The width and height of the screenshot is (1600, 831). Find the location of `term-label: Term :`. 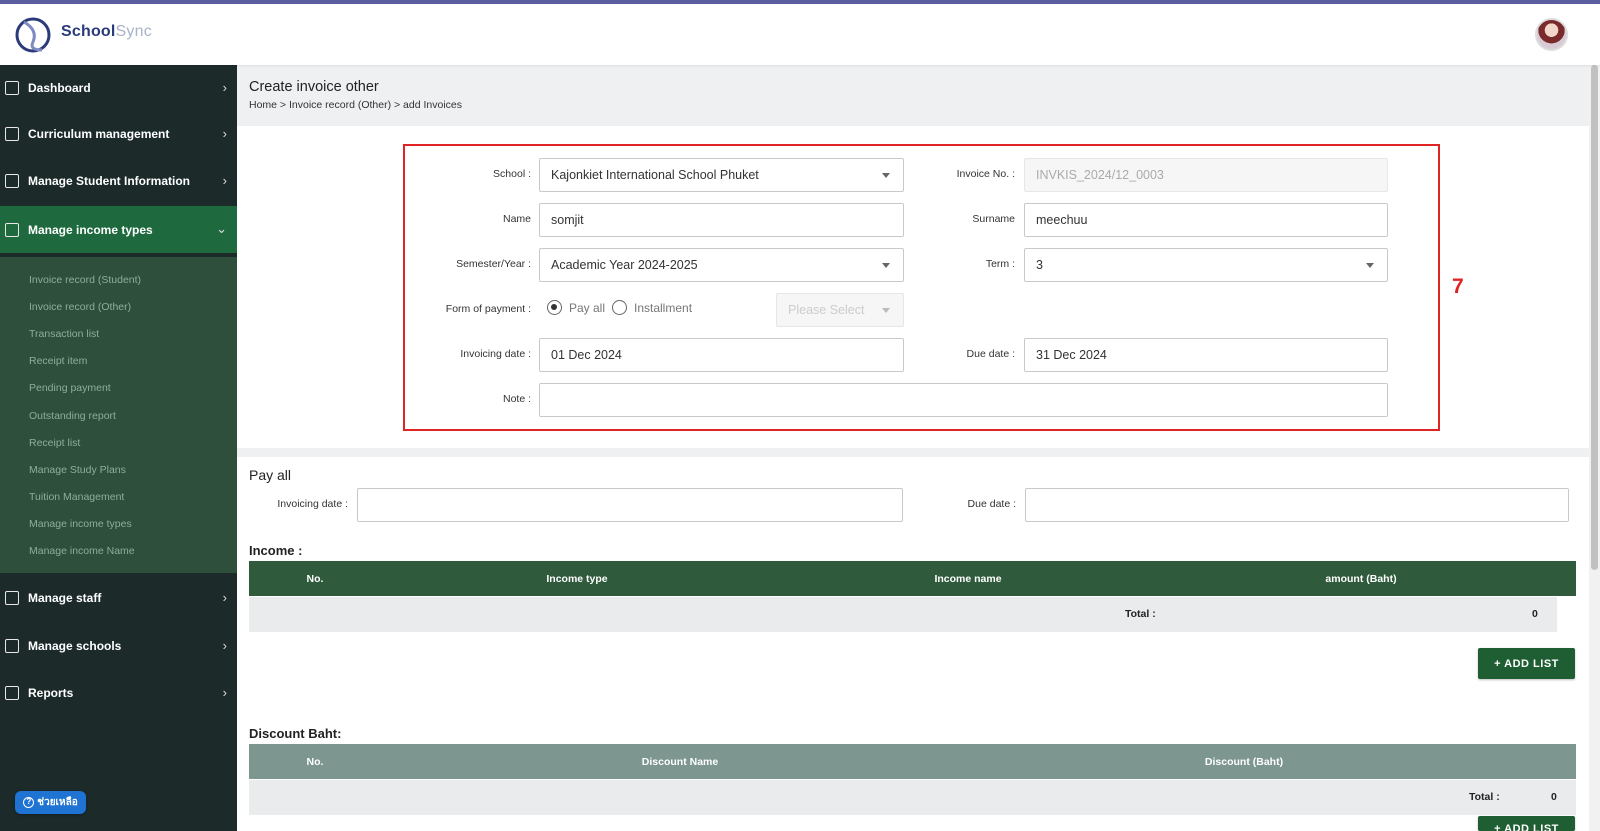

term-label: Term : is located at coordinates (1000, 264).